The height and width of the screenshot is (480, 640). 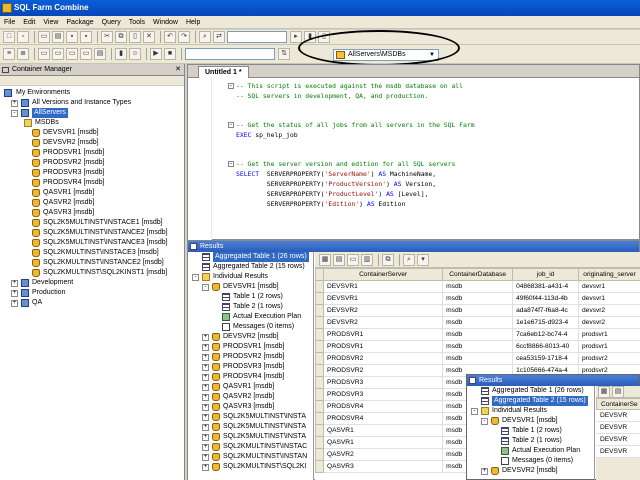 What do you see at coordinates (219, 37) in the screenshot?
I see `replace-icon: ⇄` at bounding box center [219, 37].